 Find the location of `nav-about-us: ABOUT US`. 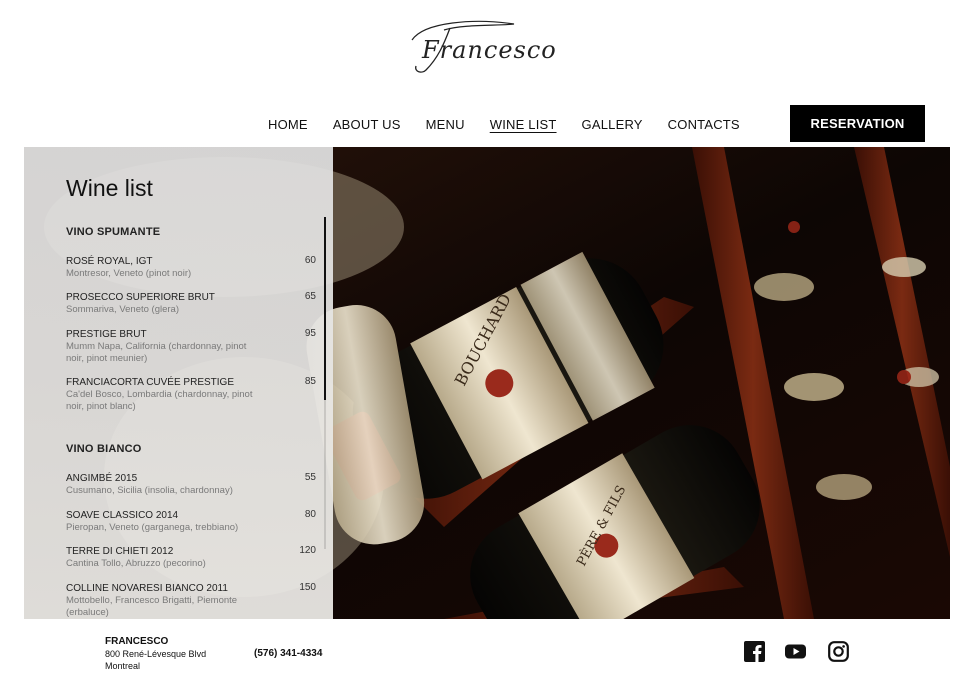

nav-about-us: ABOUT US is located at coordinates (367, 124).